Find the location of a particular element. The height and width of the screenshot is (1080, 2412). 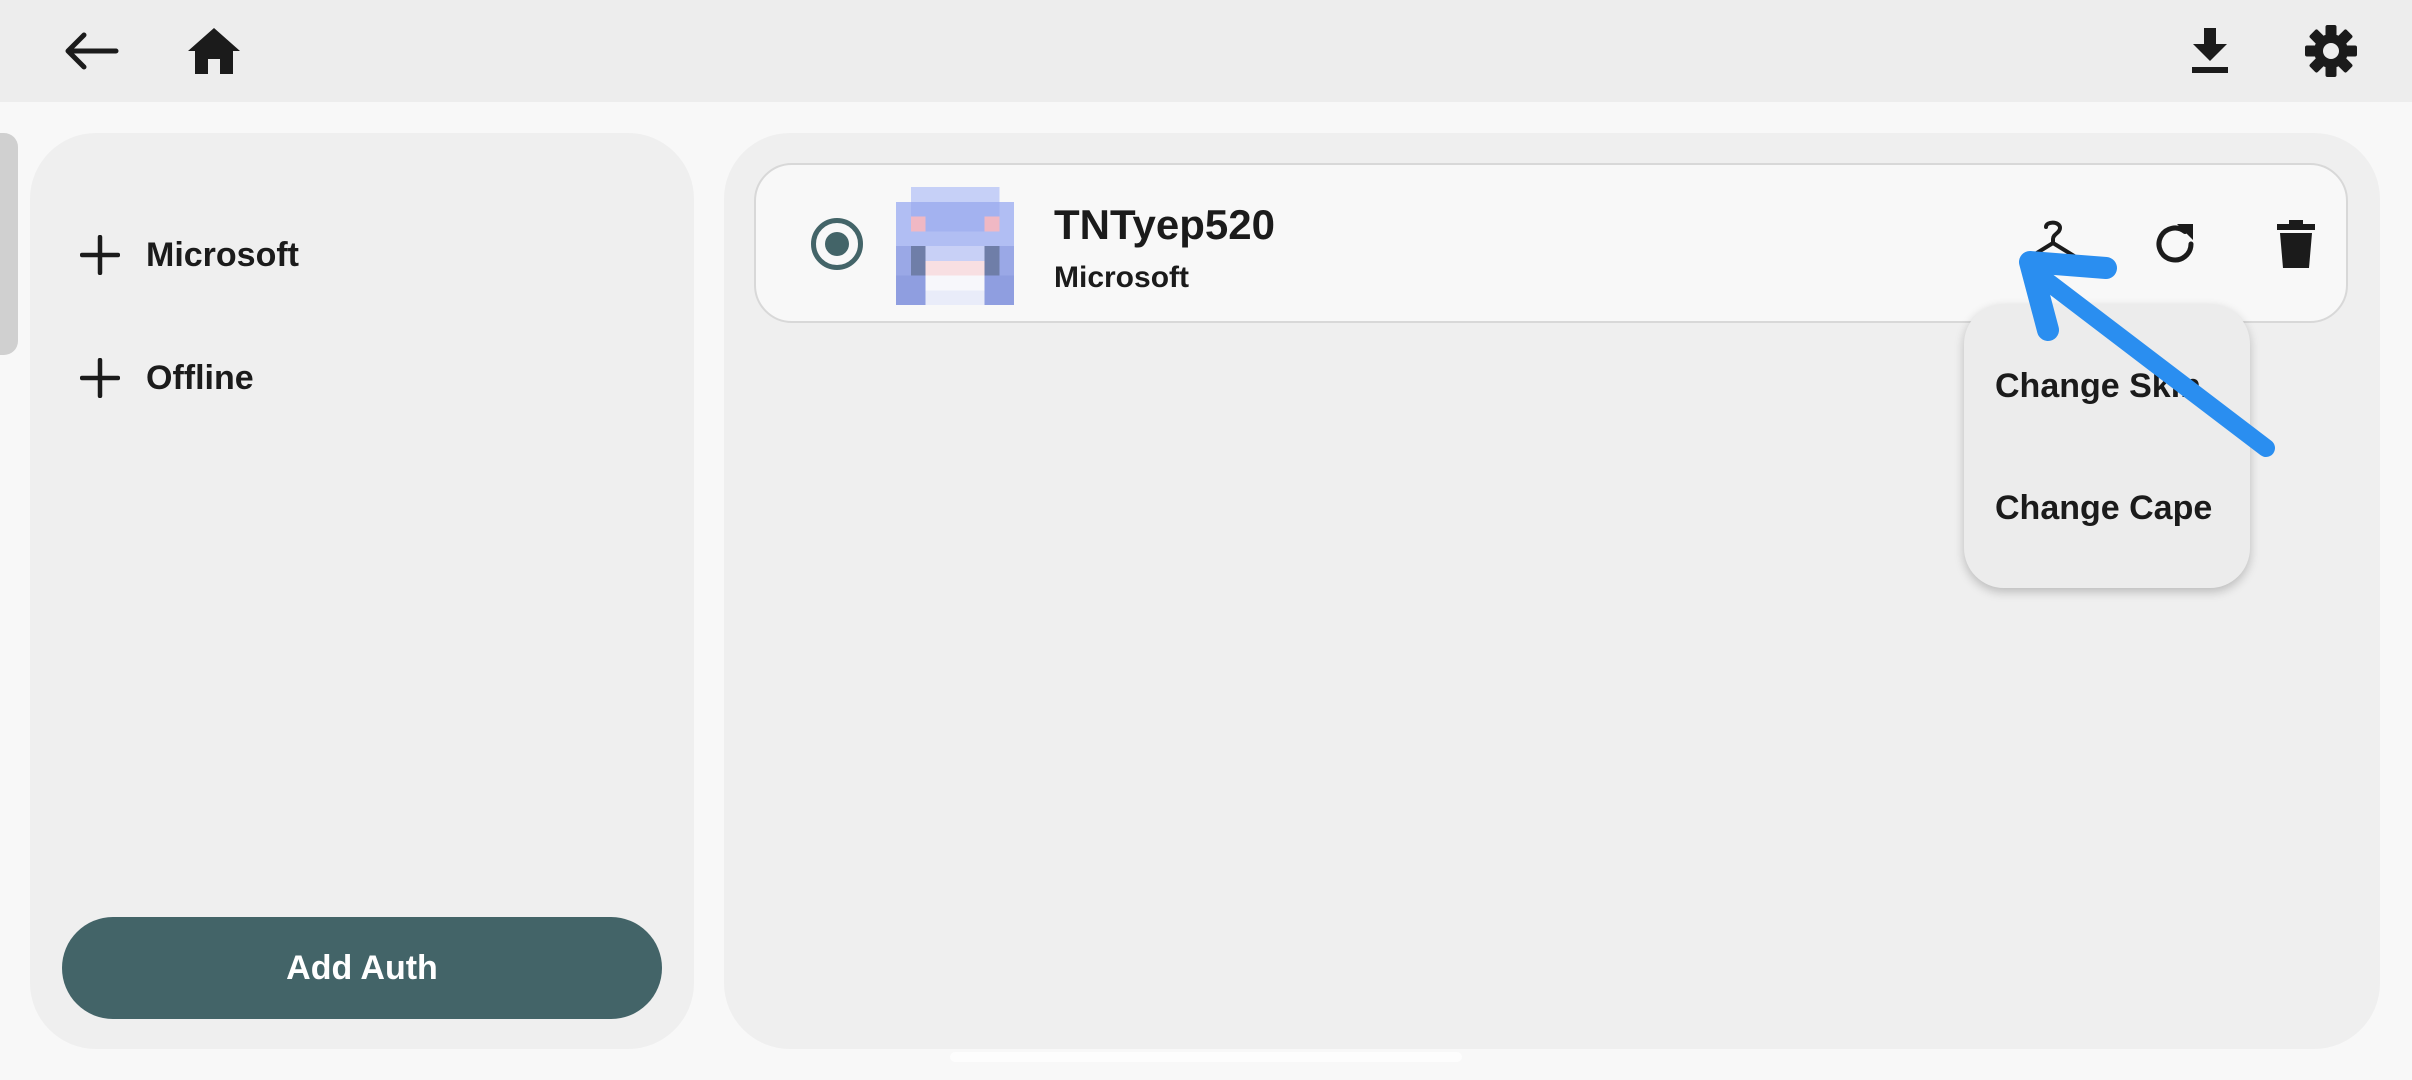

avatar is located at coordinates (955, 246).